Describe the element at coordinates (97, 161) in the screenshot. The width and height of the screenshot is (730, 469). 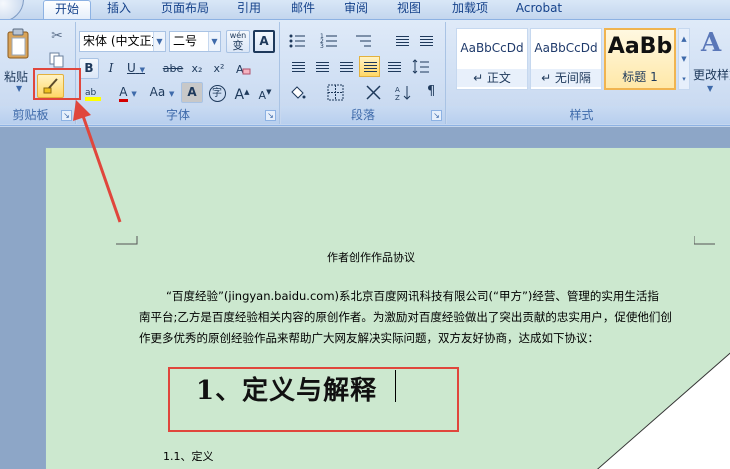
I see `annotation-arrow-icon` at that location.